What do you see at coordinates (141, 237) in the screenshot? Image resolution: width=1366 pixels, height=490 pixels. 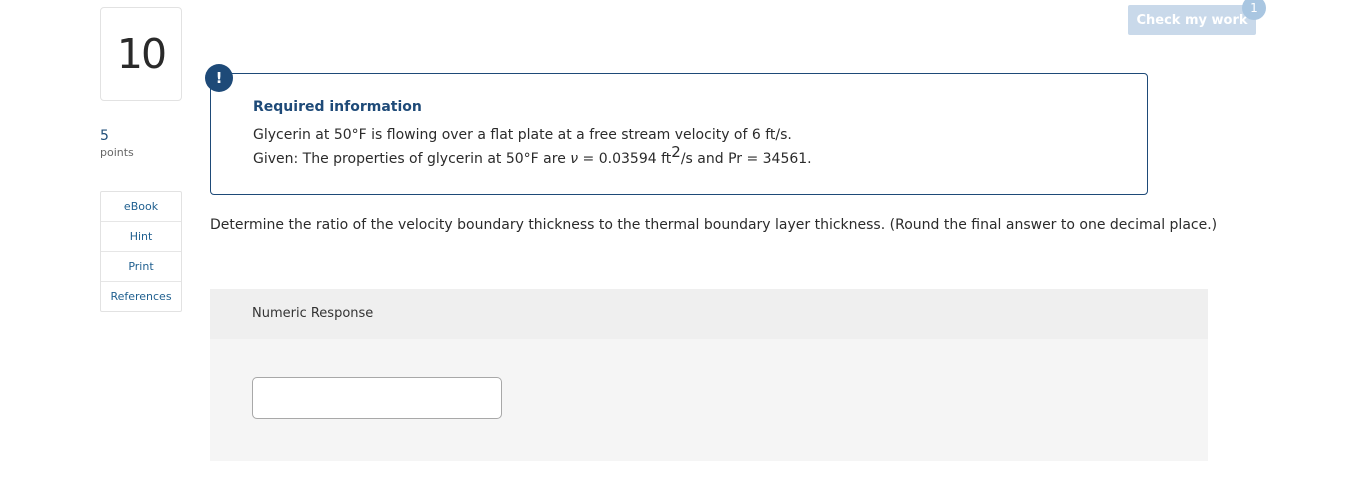 I see `hint-link: Hint` at bounding box center [141, 237].